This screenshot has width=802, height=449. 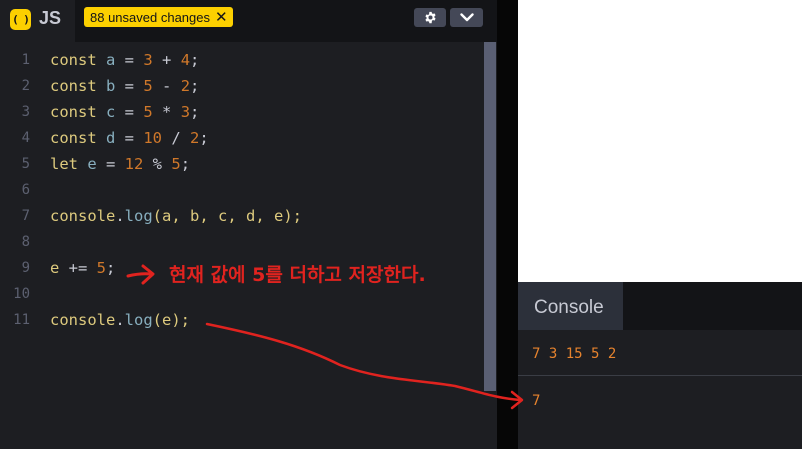 What do you see at coordinates (50, 18) in the screenshot?
I see `tab-title: JS` at bounding box center [50, 18].